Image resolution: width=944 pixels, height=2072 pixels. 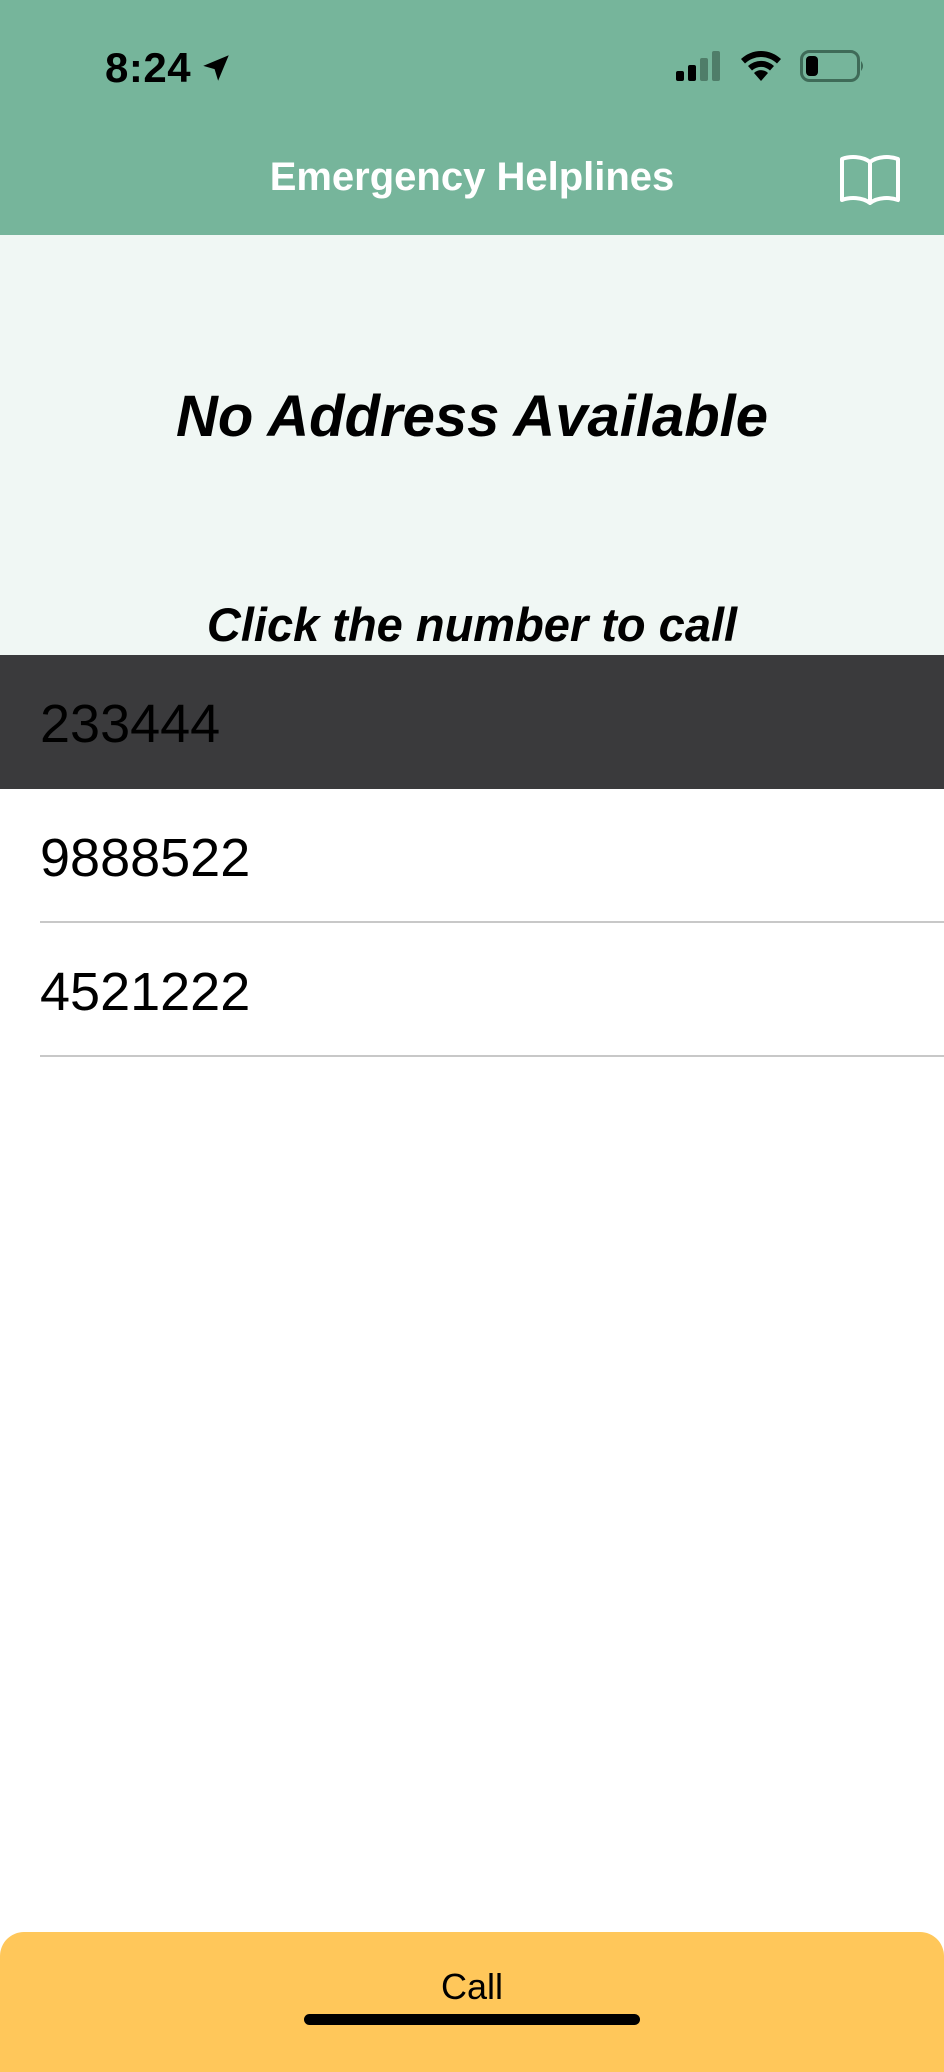 I want to click on helpline-row: 9888522, so click(x=472, y=856).